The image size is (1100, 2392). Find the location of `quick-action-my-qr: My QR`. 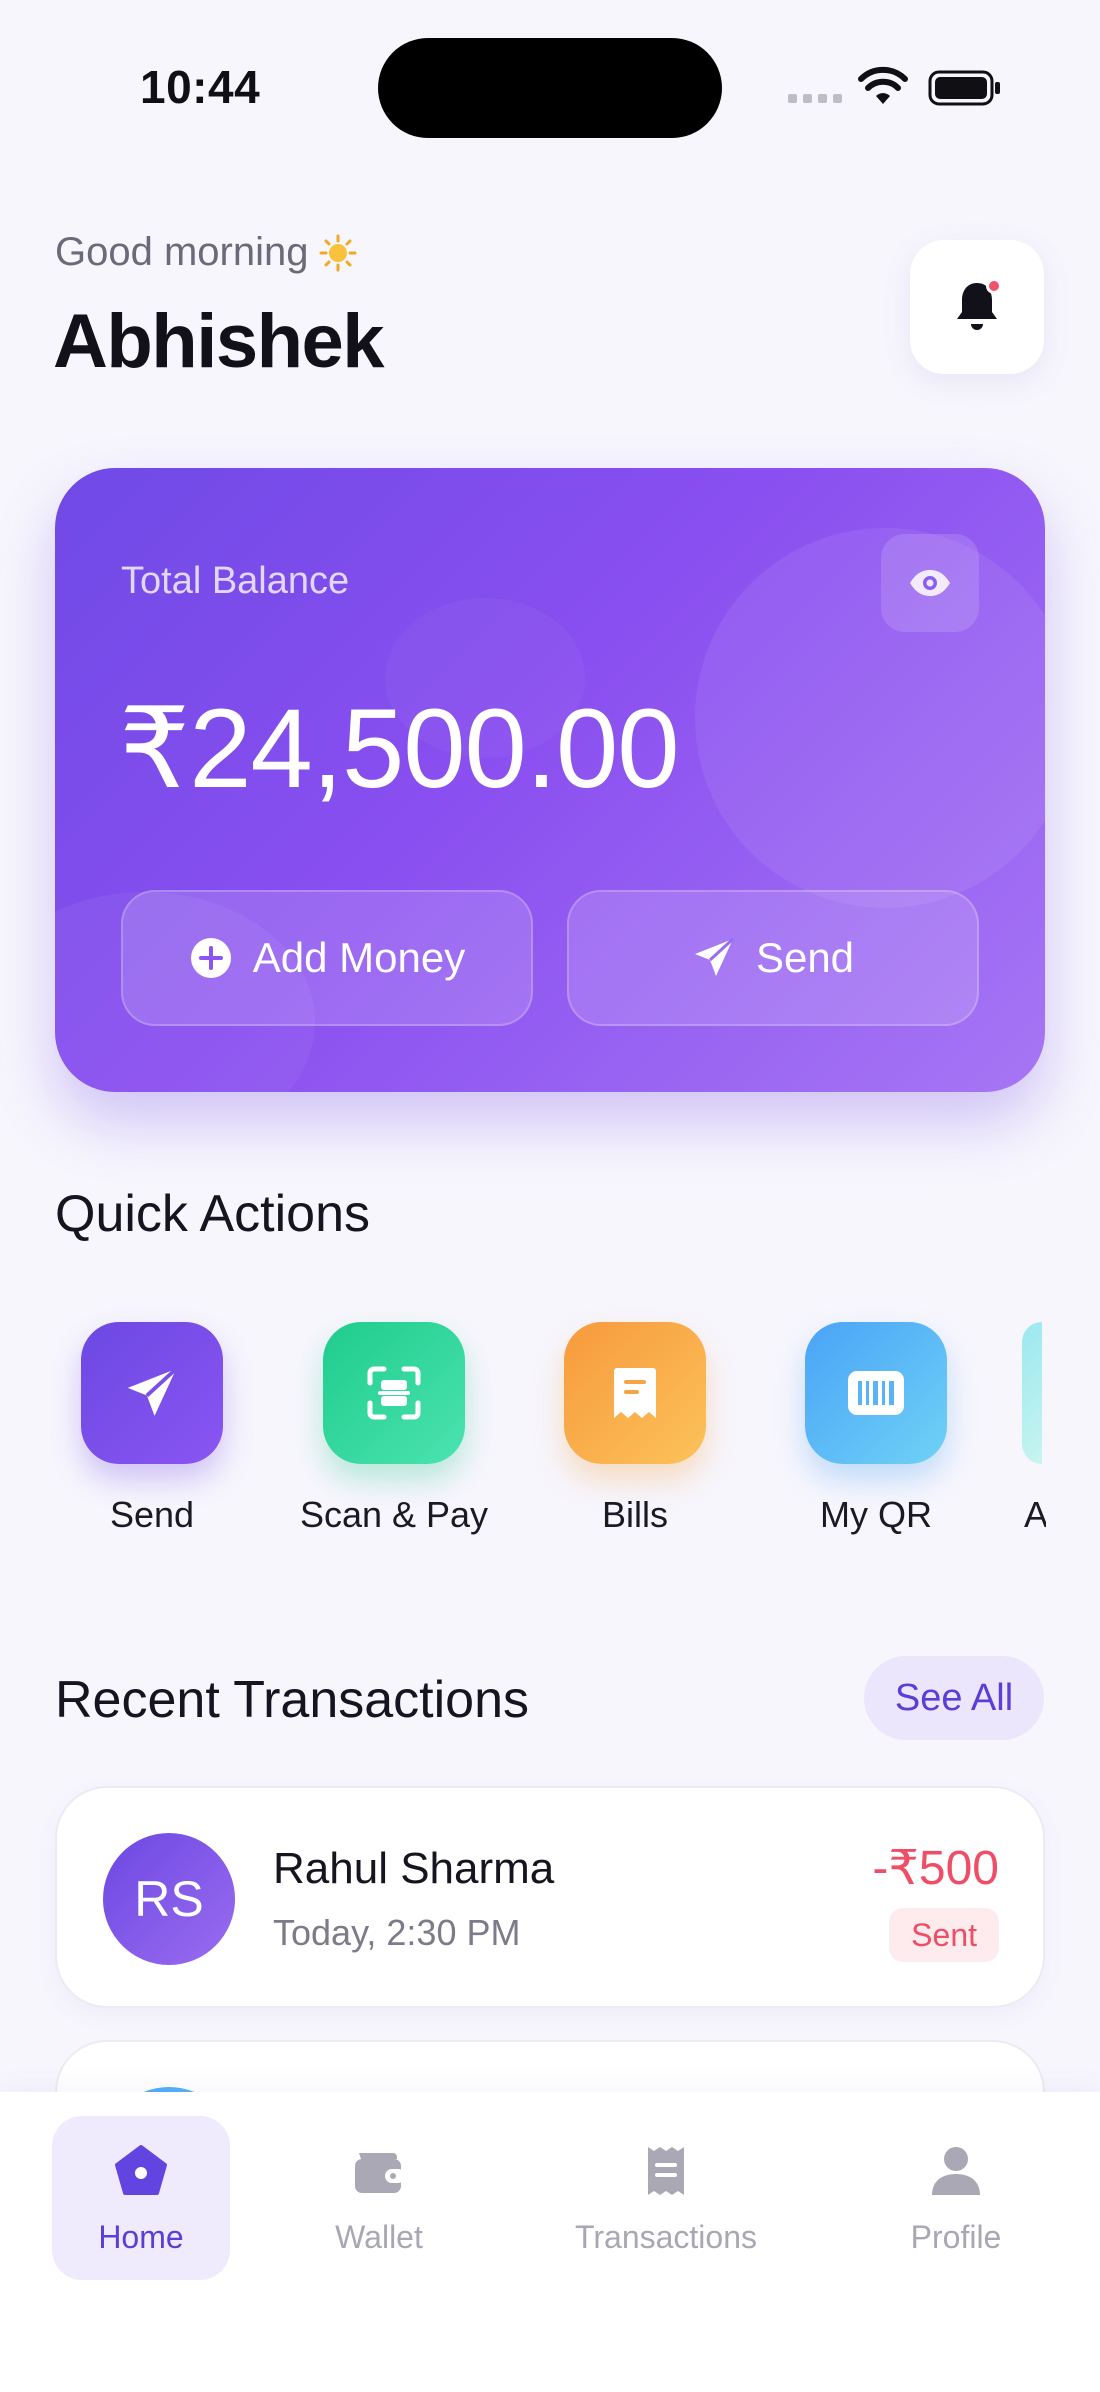

quick-action-my-qr: My QR is located at coordinates (876, 1429).